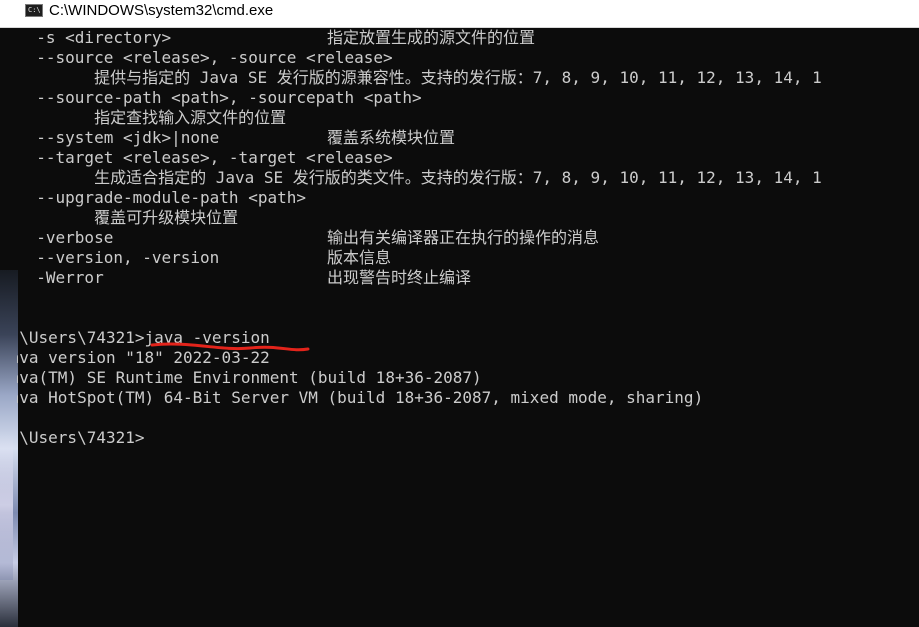 The width and height of the screenshot is (919, 627). Describe the element at coordinates (308, 237) in the screenshot. I see `help-line: -verbose 输出有关编译器正在执行的操作的消息` at that location.